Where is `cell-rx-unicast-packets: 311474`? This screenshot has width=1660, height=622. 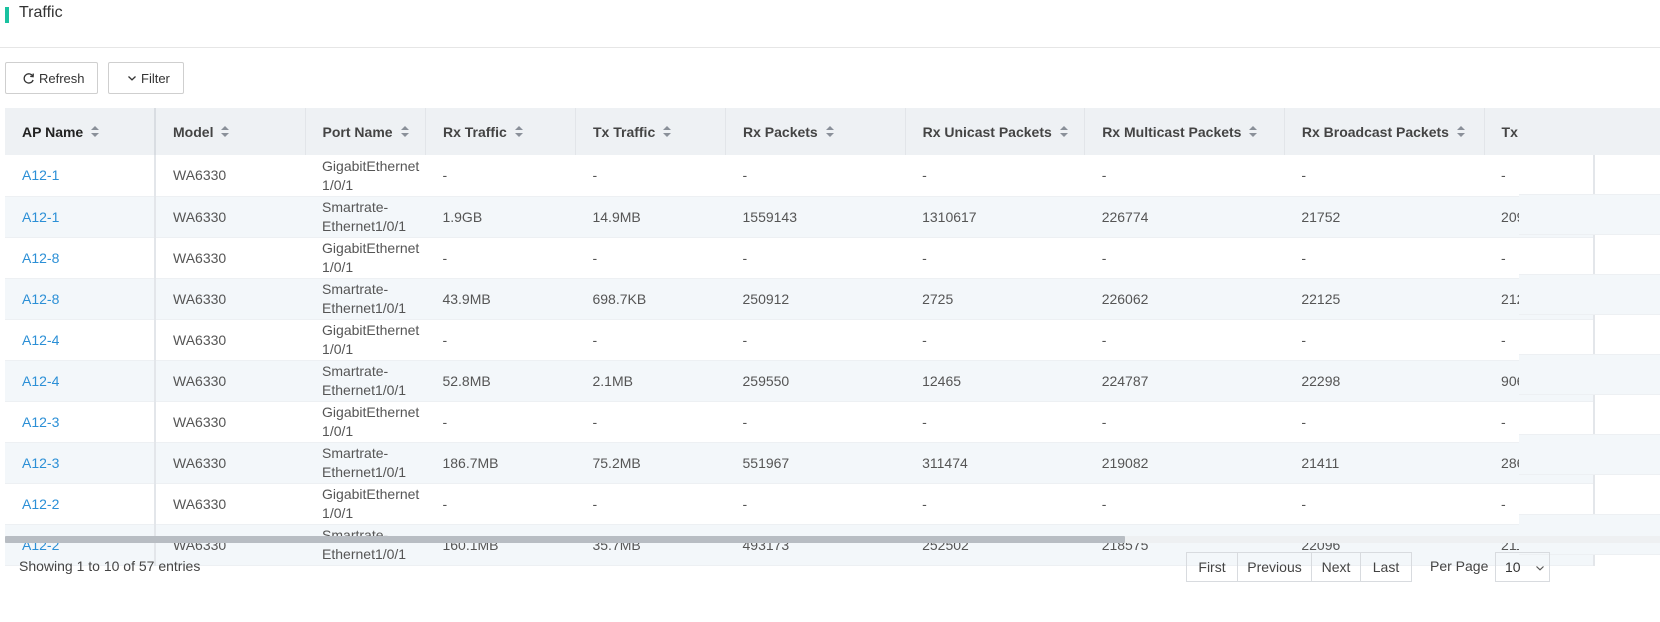
cell-rx-unicast-packets: 311474 is located at coordinates (995, 463).